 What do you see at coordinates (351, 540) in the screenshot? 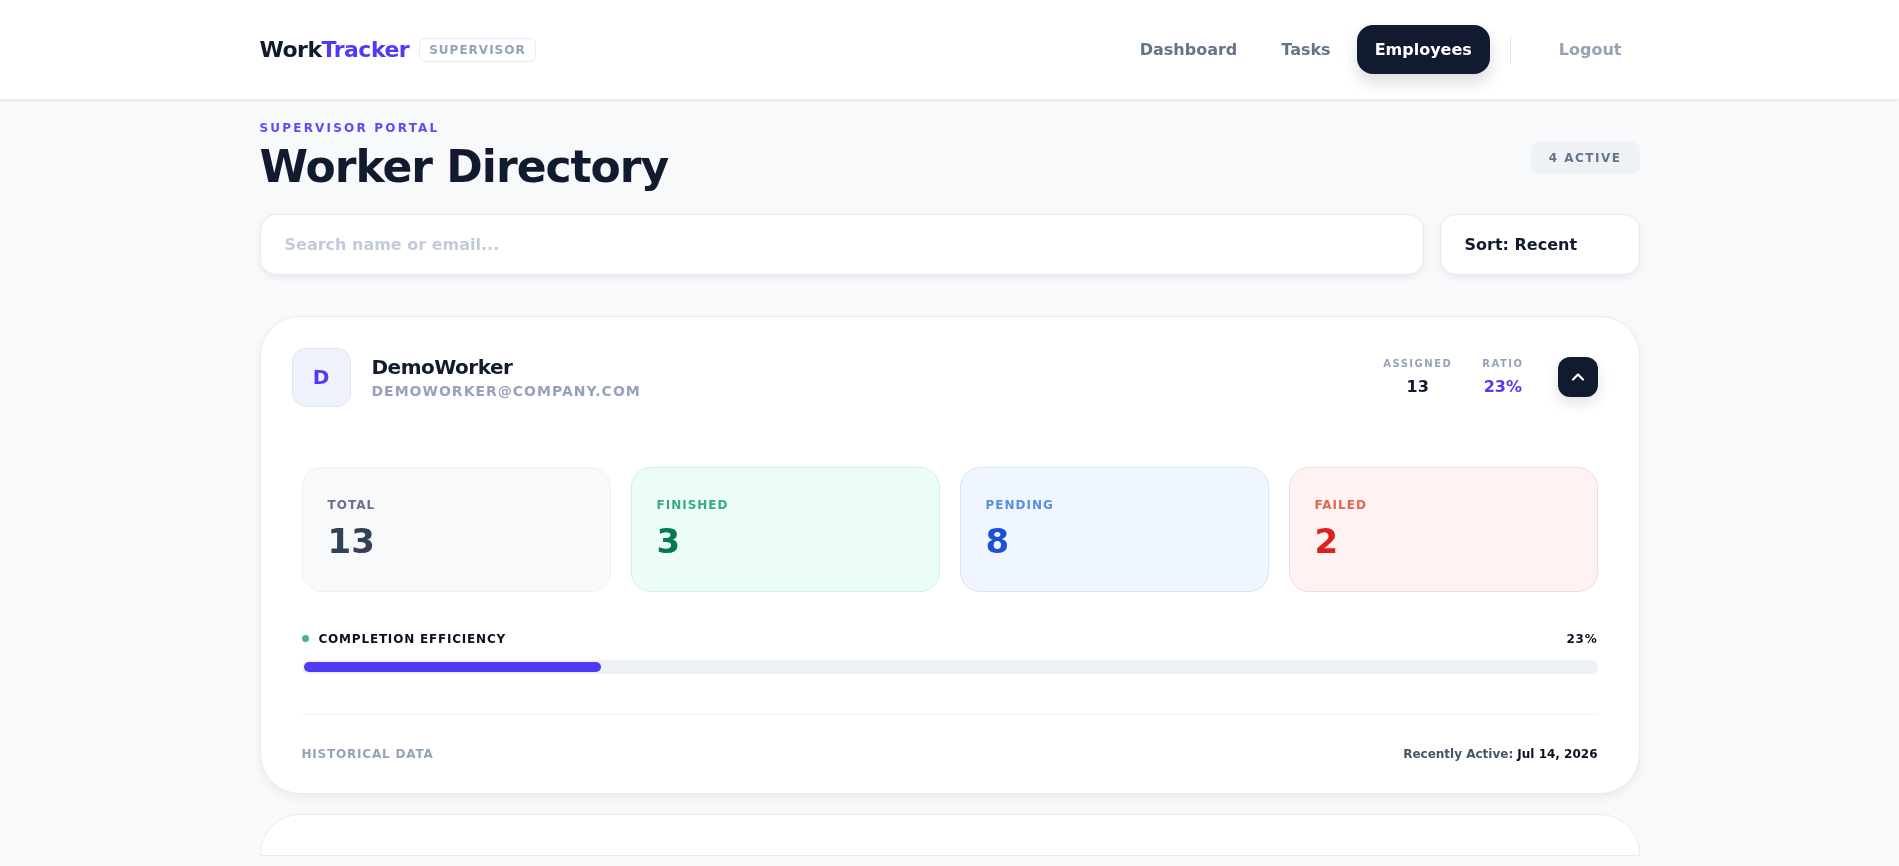
I see `stat-value: 13` at bounding box center [351, 540].